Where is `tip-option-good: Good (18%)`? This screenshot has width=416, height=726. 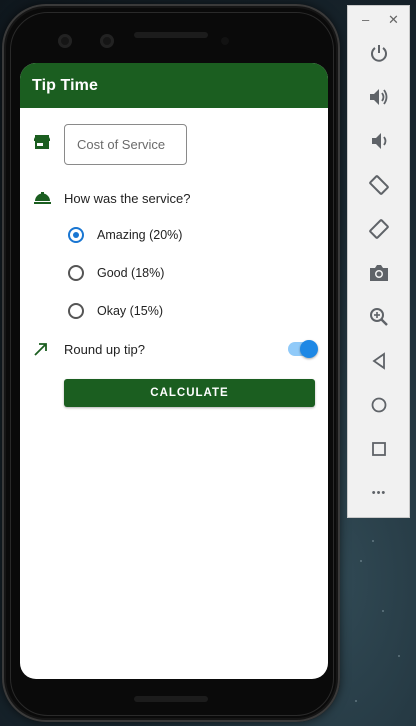
tip-option-good: Good (18%) is located at coordinates (116, 273).